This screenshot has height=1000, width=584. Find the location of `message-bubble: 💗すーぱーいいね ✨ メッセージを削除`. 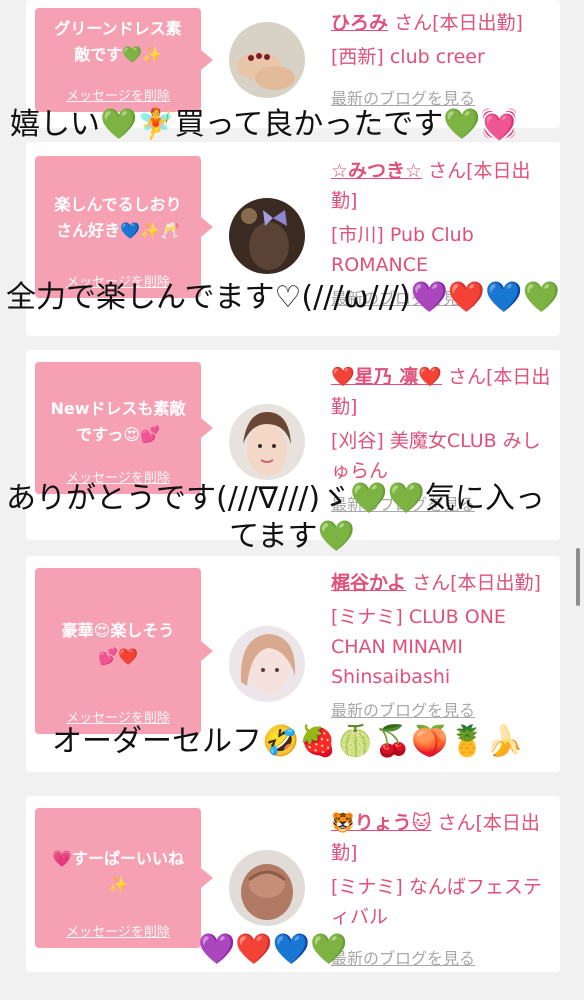

message-bubble: 💗すーぱーいいね ✨ メッセージを削除 is located at coordinates (124, 878).